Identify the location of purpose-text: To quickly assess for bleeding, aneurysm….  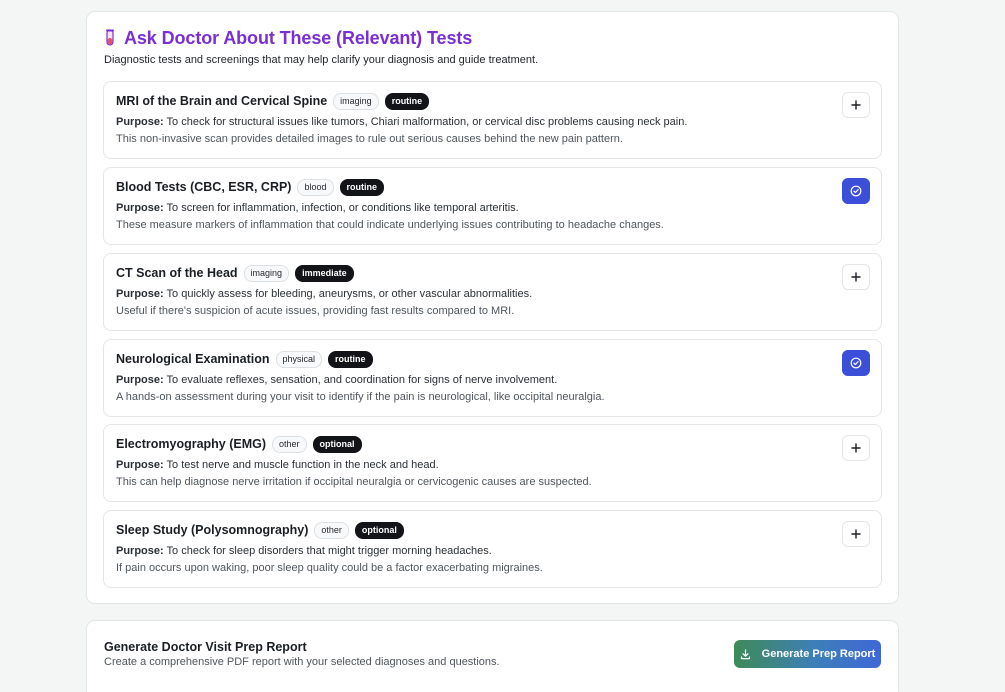
(349, 294).